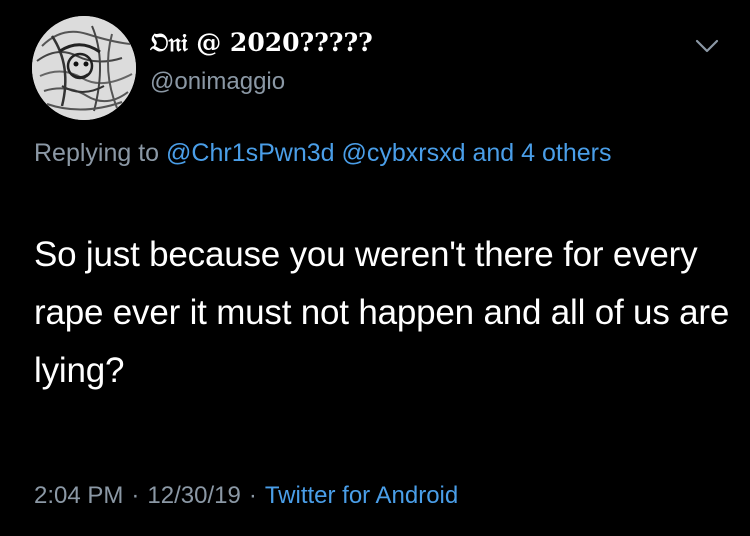 The height and width of the screenshot is (536, 750). What do you see at coordinates (246, 496) in the screenshot?
I see `tweet-meta: 2:04 PM · 12/30/19 · Twitter for Android` at bounding box center [246, 496].